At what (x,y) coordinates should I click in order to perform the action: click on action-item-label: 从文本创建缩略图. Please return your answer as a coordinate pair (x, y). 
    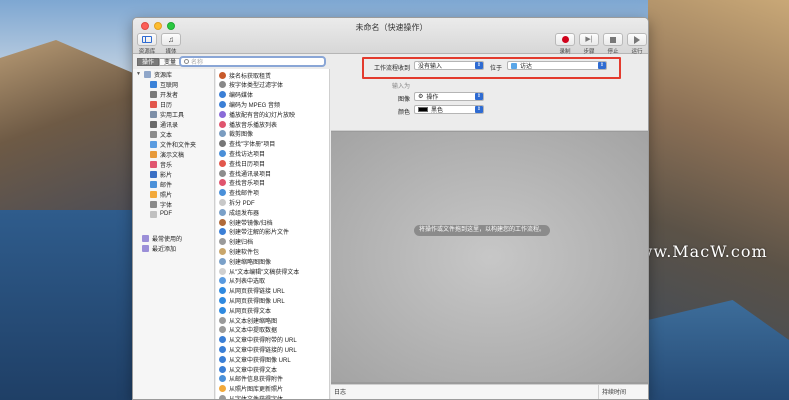
    Looking at the image, I should click on (253, 321).